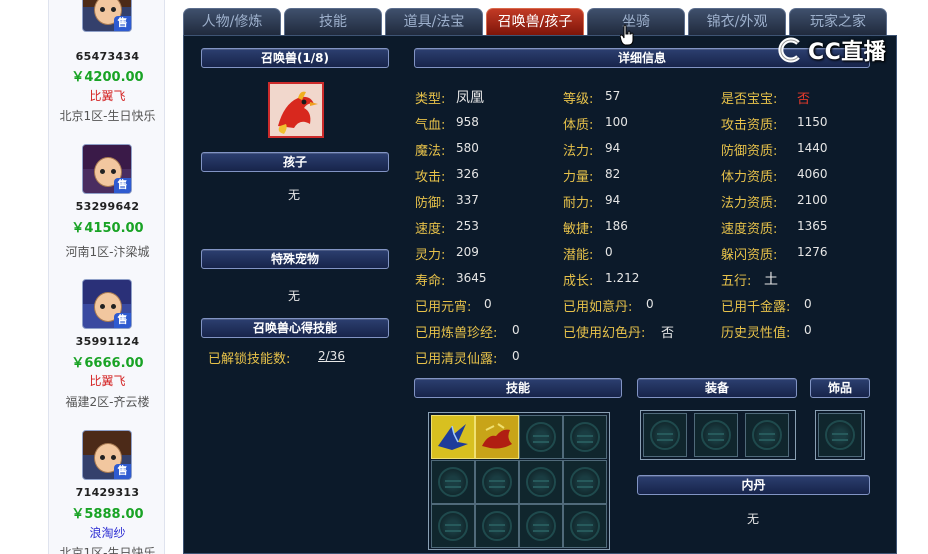  I want to click on accessory-grid, so click(840, 435).